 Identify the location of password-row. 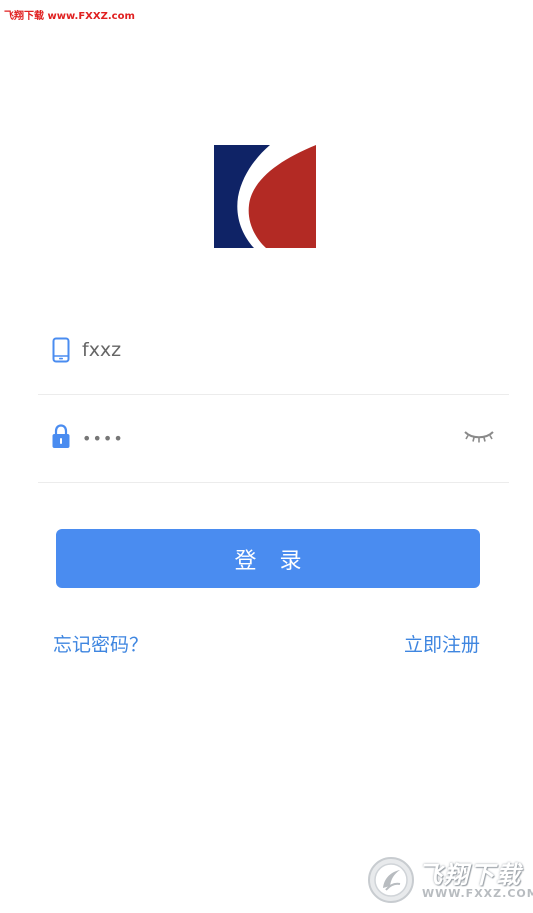
(273, 438).